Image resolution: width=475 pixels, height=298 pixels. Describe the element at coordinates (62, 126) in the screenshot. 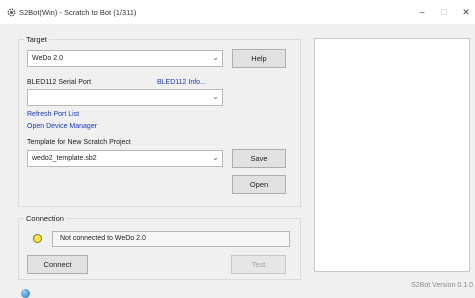

I see `open-device-manager-link: Open Device Manager` at that location.